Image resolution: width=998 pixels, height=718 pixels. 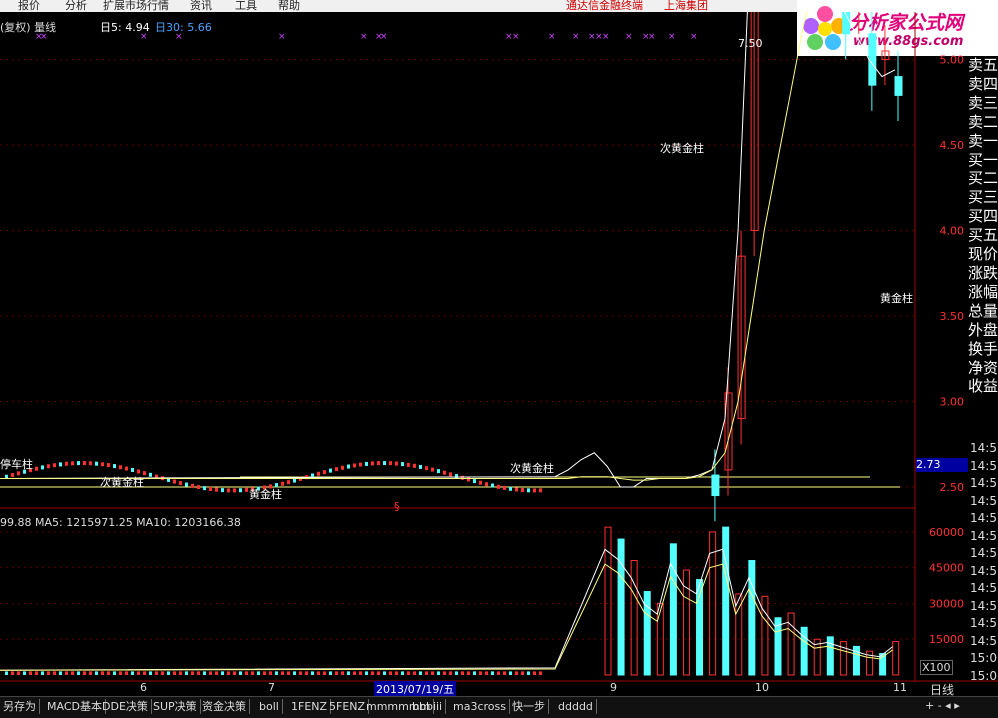 I want to click on volume-tick-label: 45000, so click(x=946, y=568).